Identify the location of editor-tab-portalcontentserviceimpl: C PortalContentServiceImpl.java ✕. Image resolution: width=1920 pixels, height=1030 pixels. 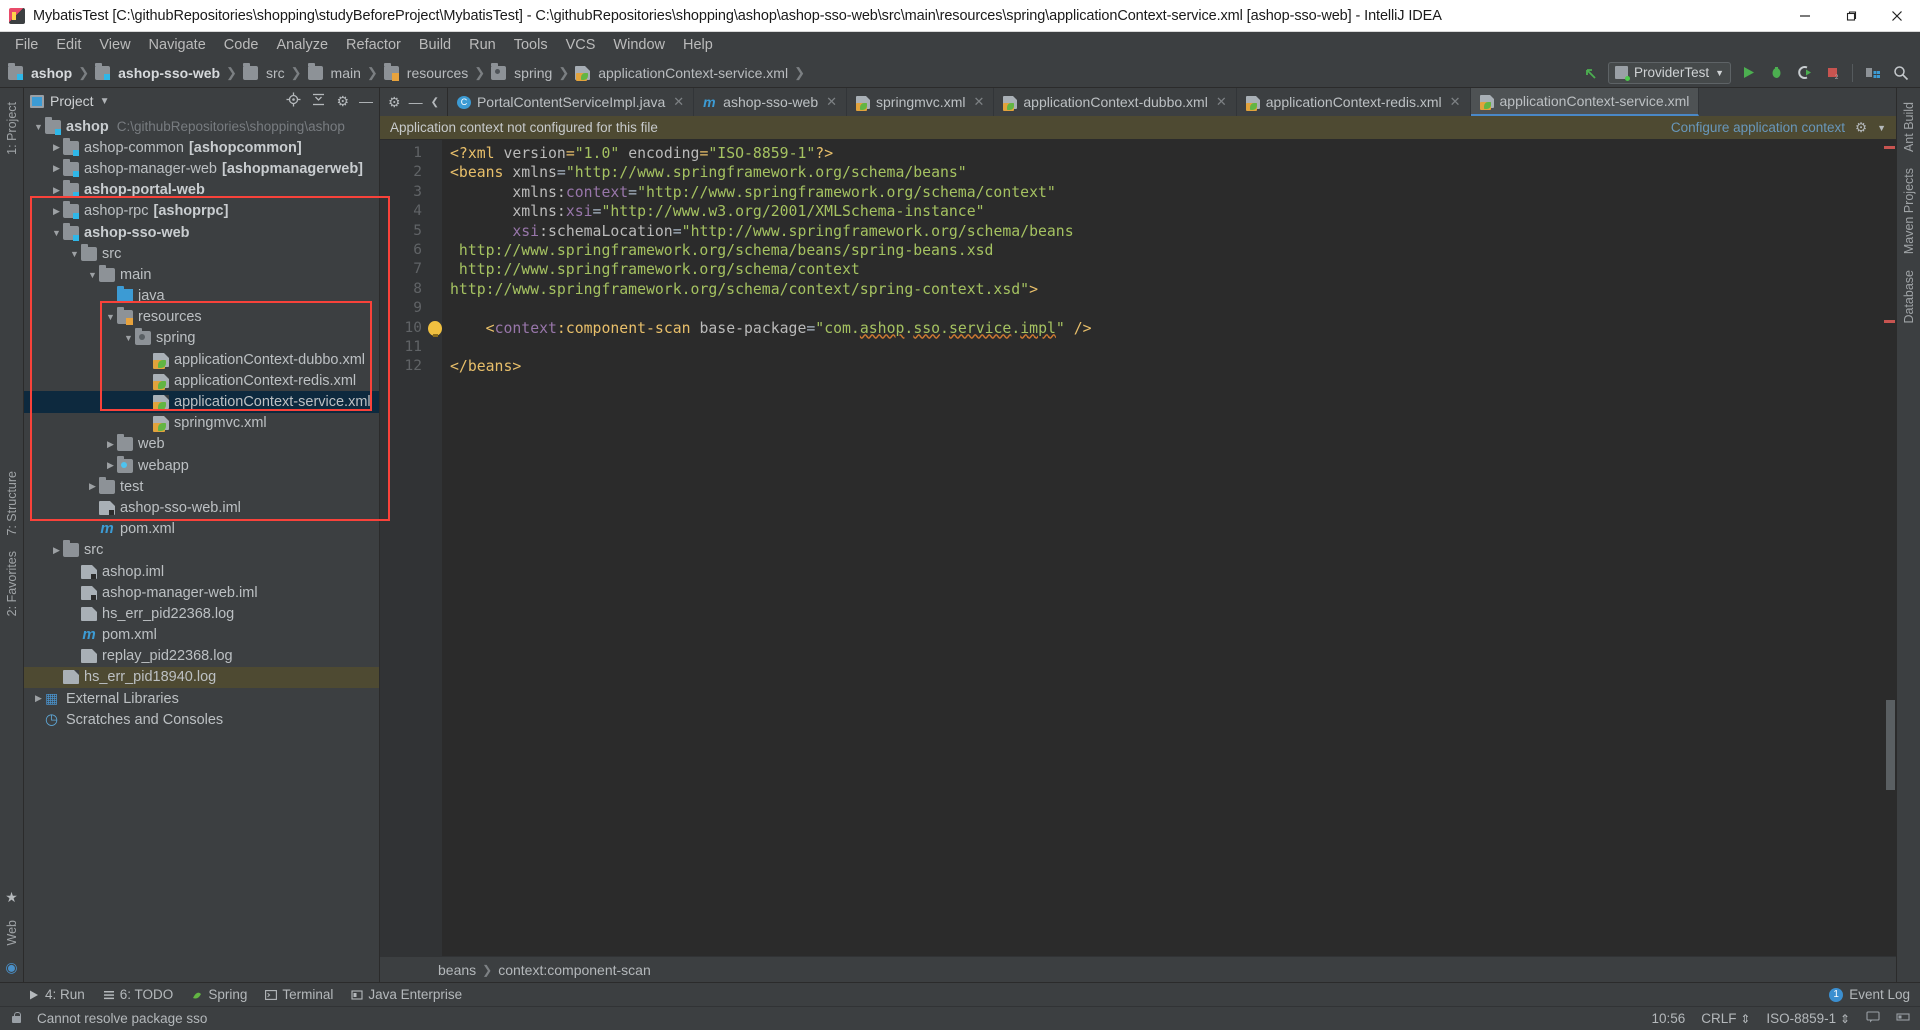
(571, 102).